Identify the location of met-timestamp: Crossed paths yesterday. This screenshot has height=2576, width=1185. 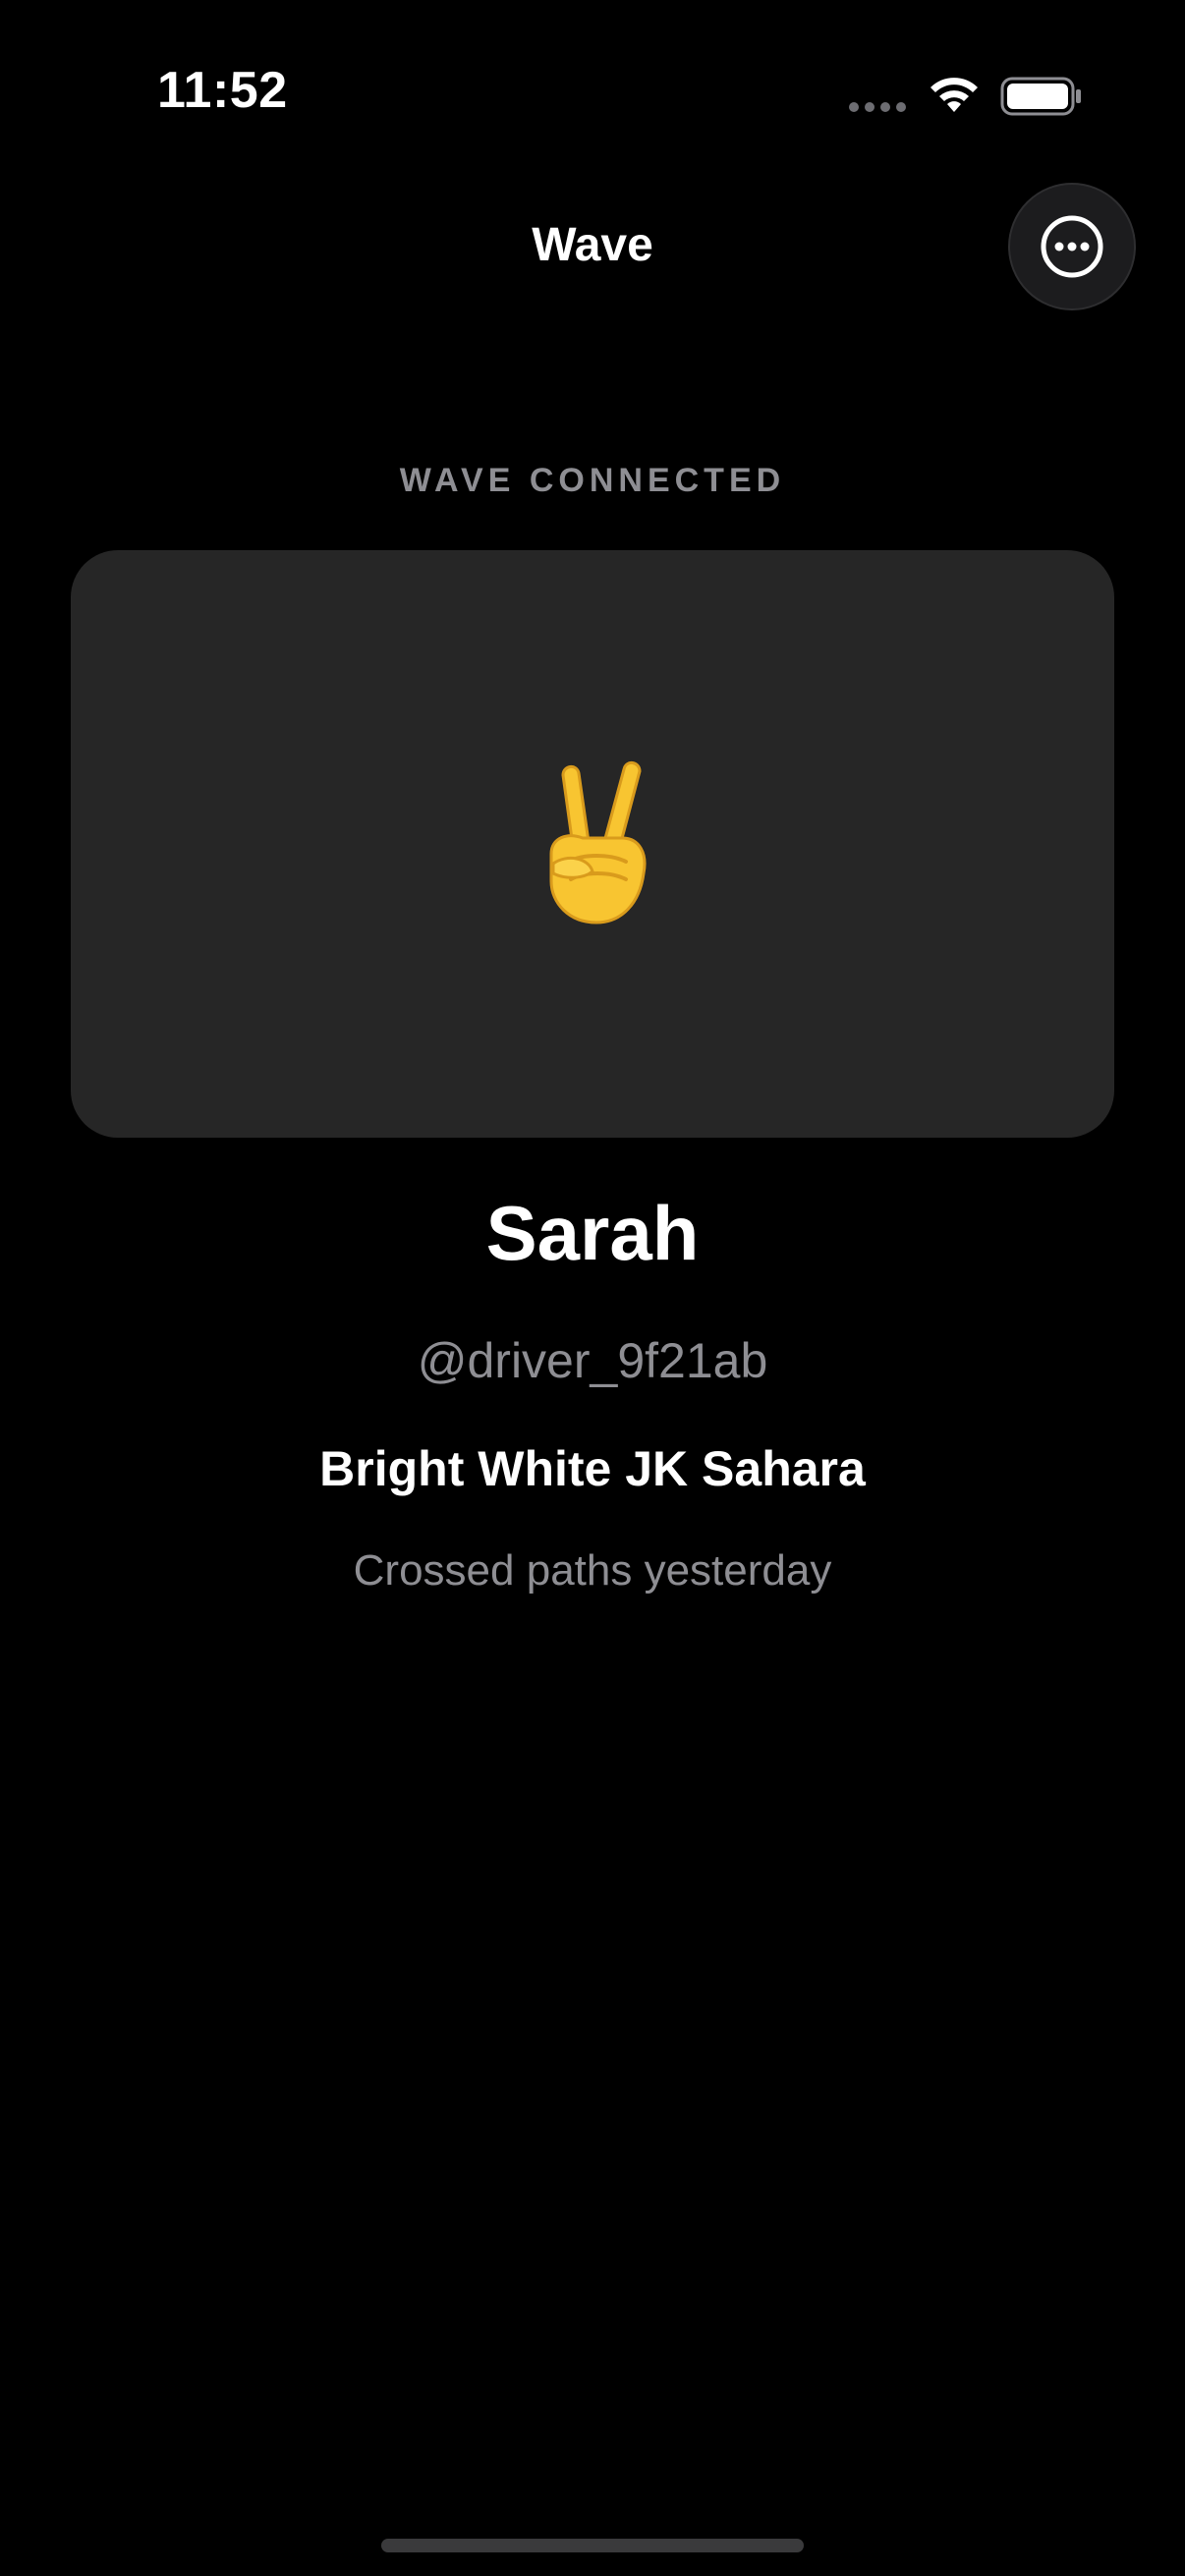
(592, 1570).